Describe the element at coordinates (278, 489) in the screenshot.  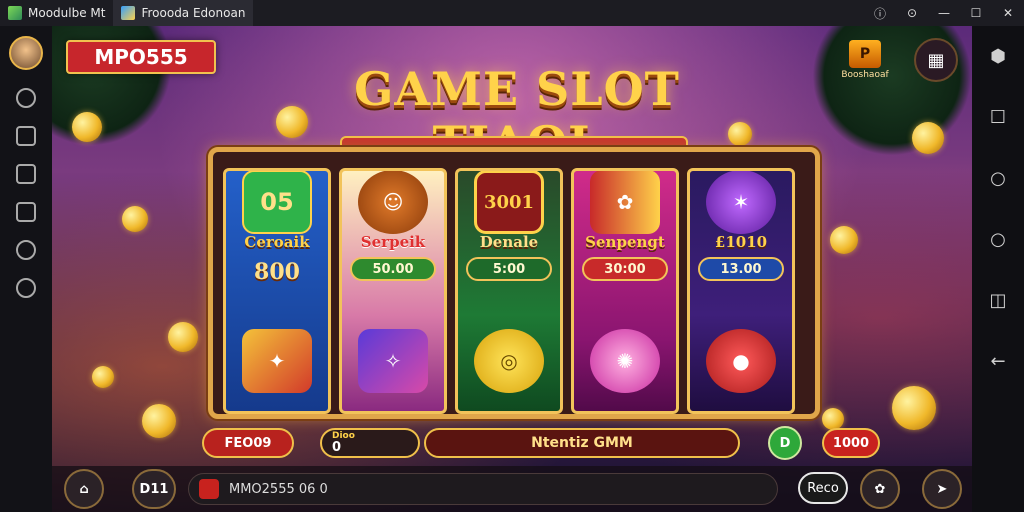
I see `account-text: MMO2555 06 0` at that location.